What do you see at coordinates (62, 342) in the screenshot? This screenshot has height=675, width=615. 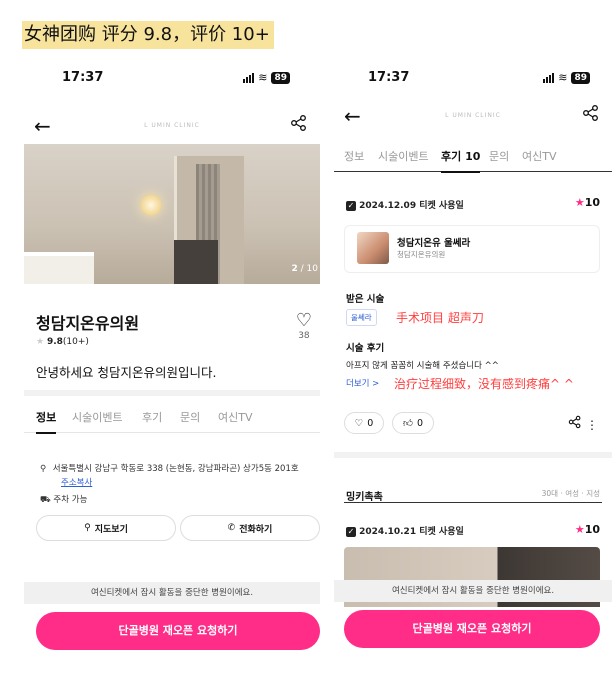 I see `clinic-rating: ★ 9.8(10+)` at bounding box center [62, 342].